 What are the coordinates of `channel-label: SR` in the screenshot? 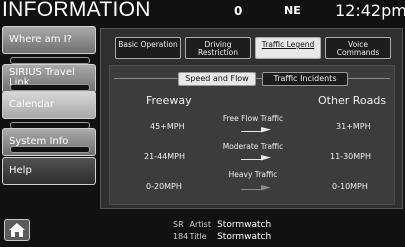 It's located at (178, 224).